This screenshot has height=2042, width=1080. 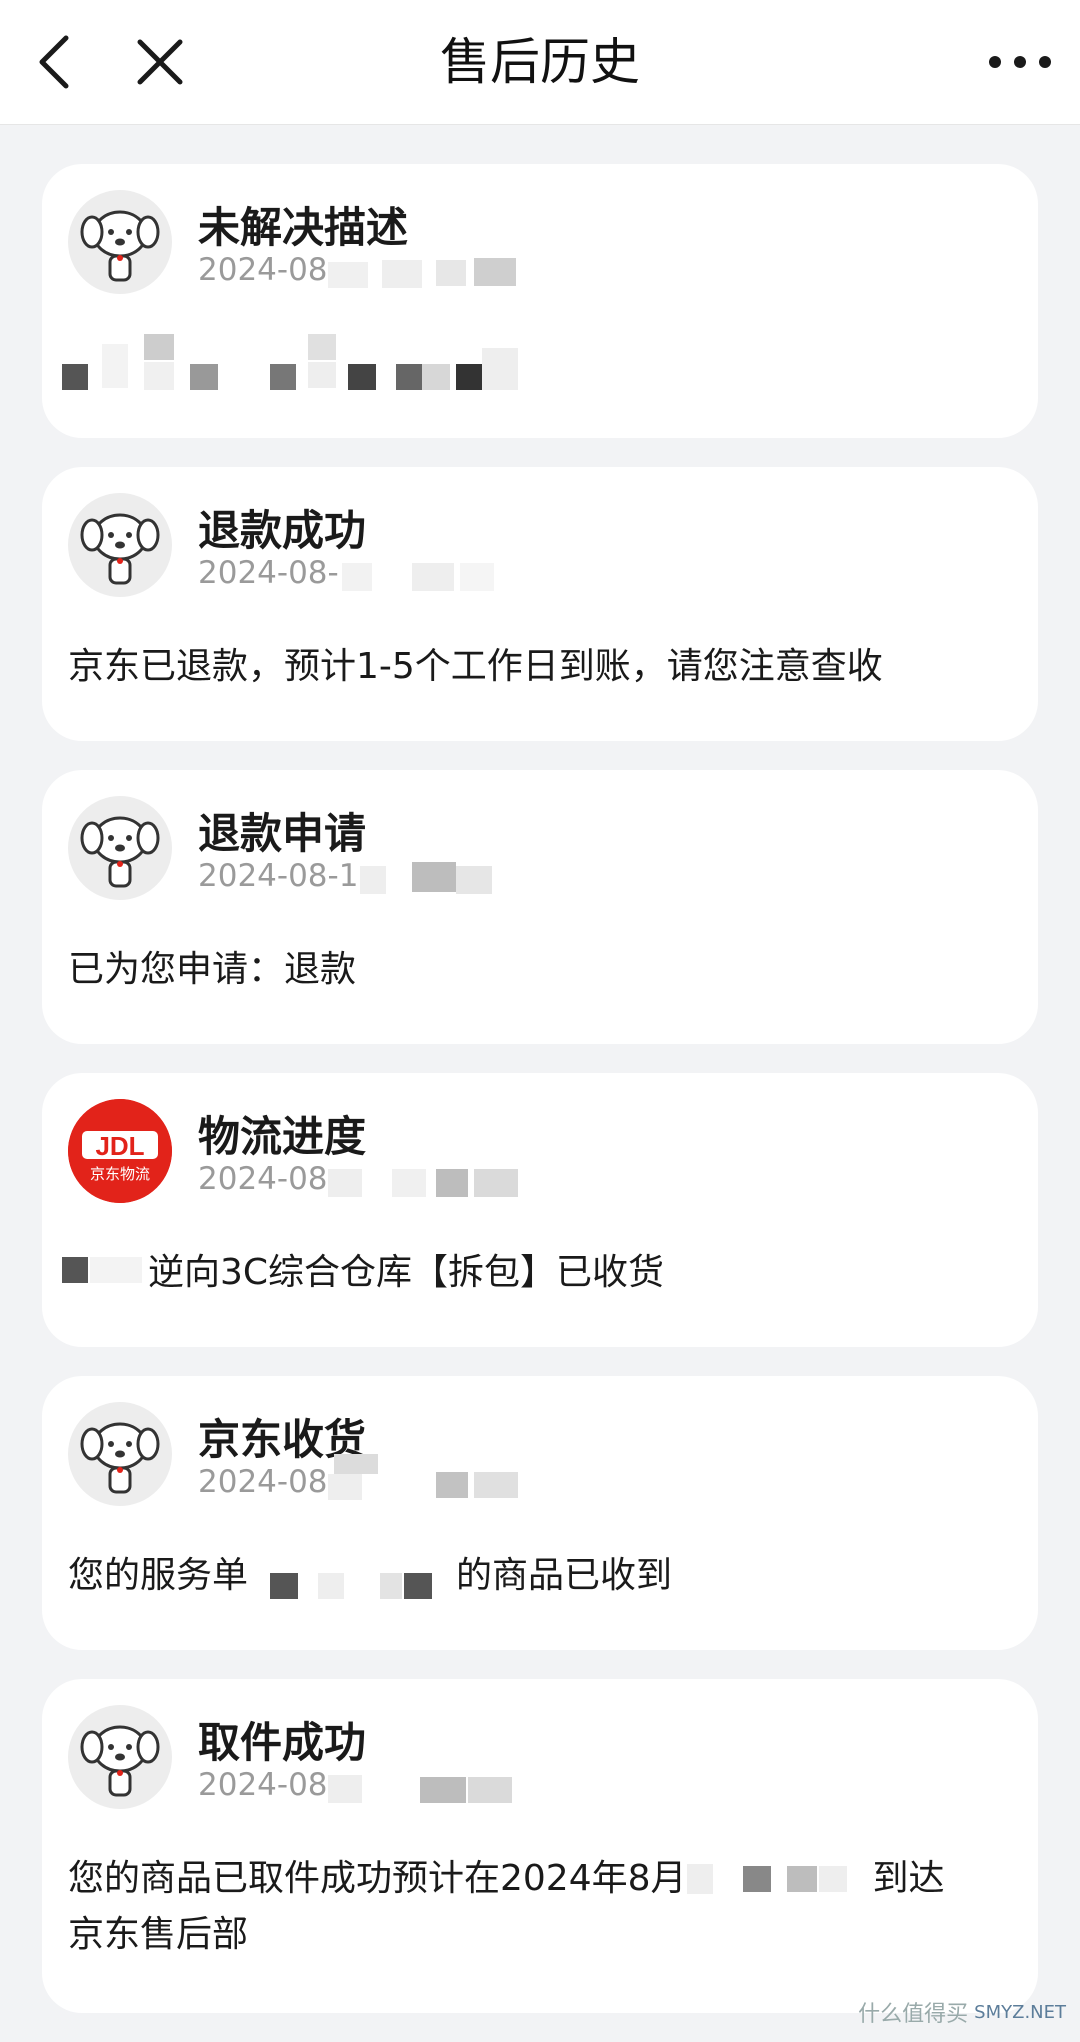 I want to click on card-description: 京东已退款，预计1-5个工作日到账，请您注意查收, so click(x=475, y=666).